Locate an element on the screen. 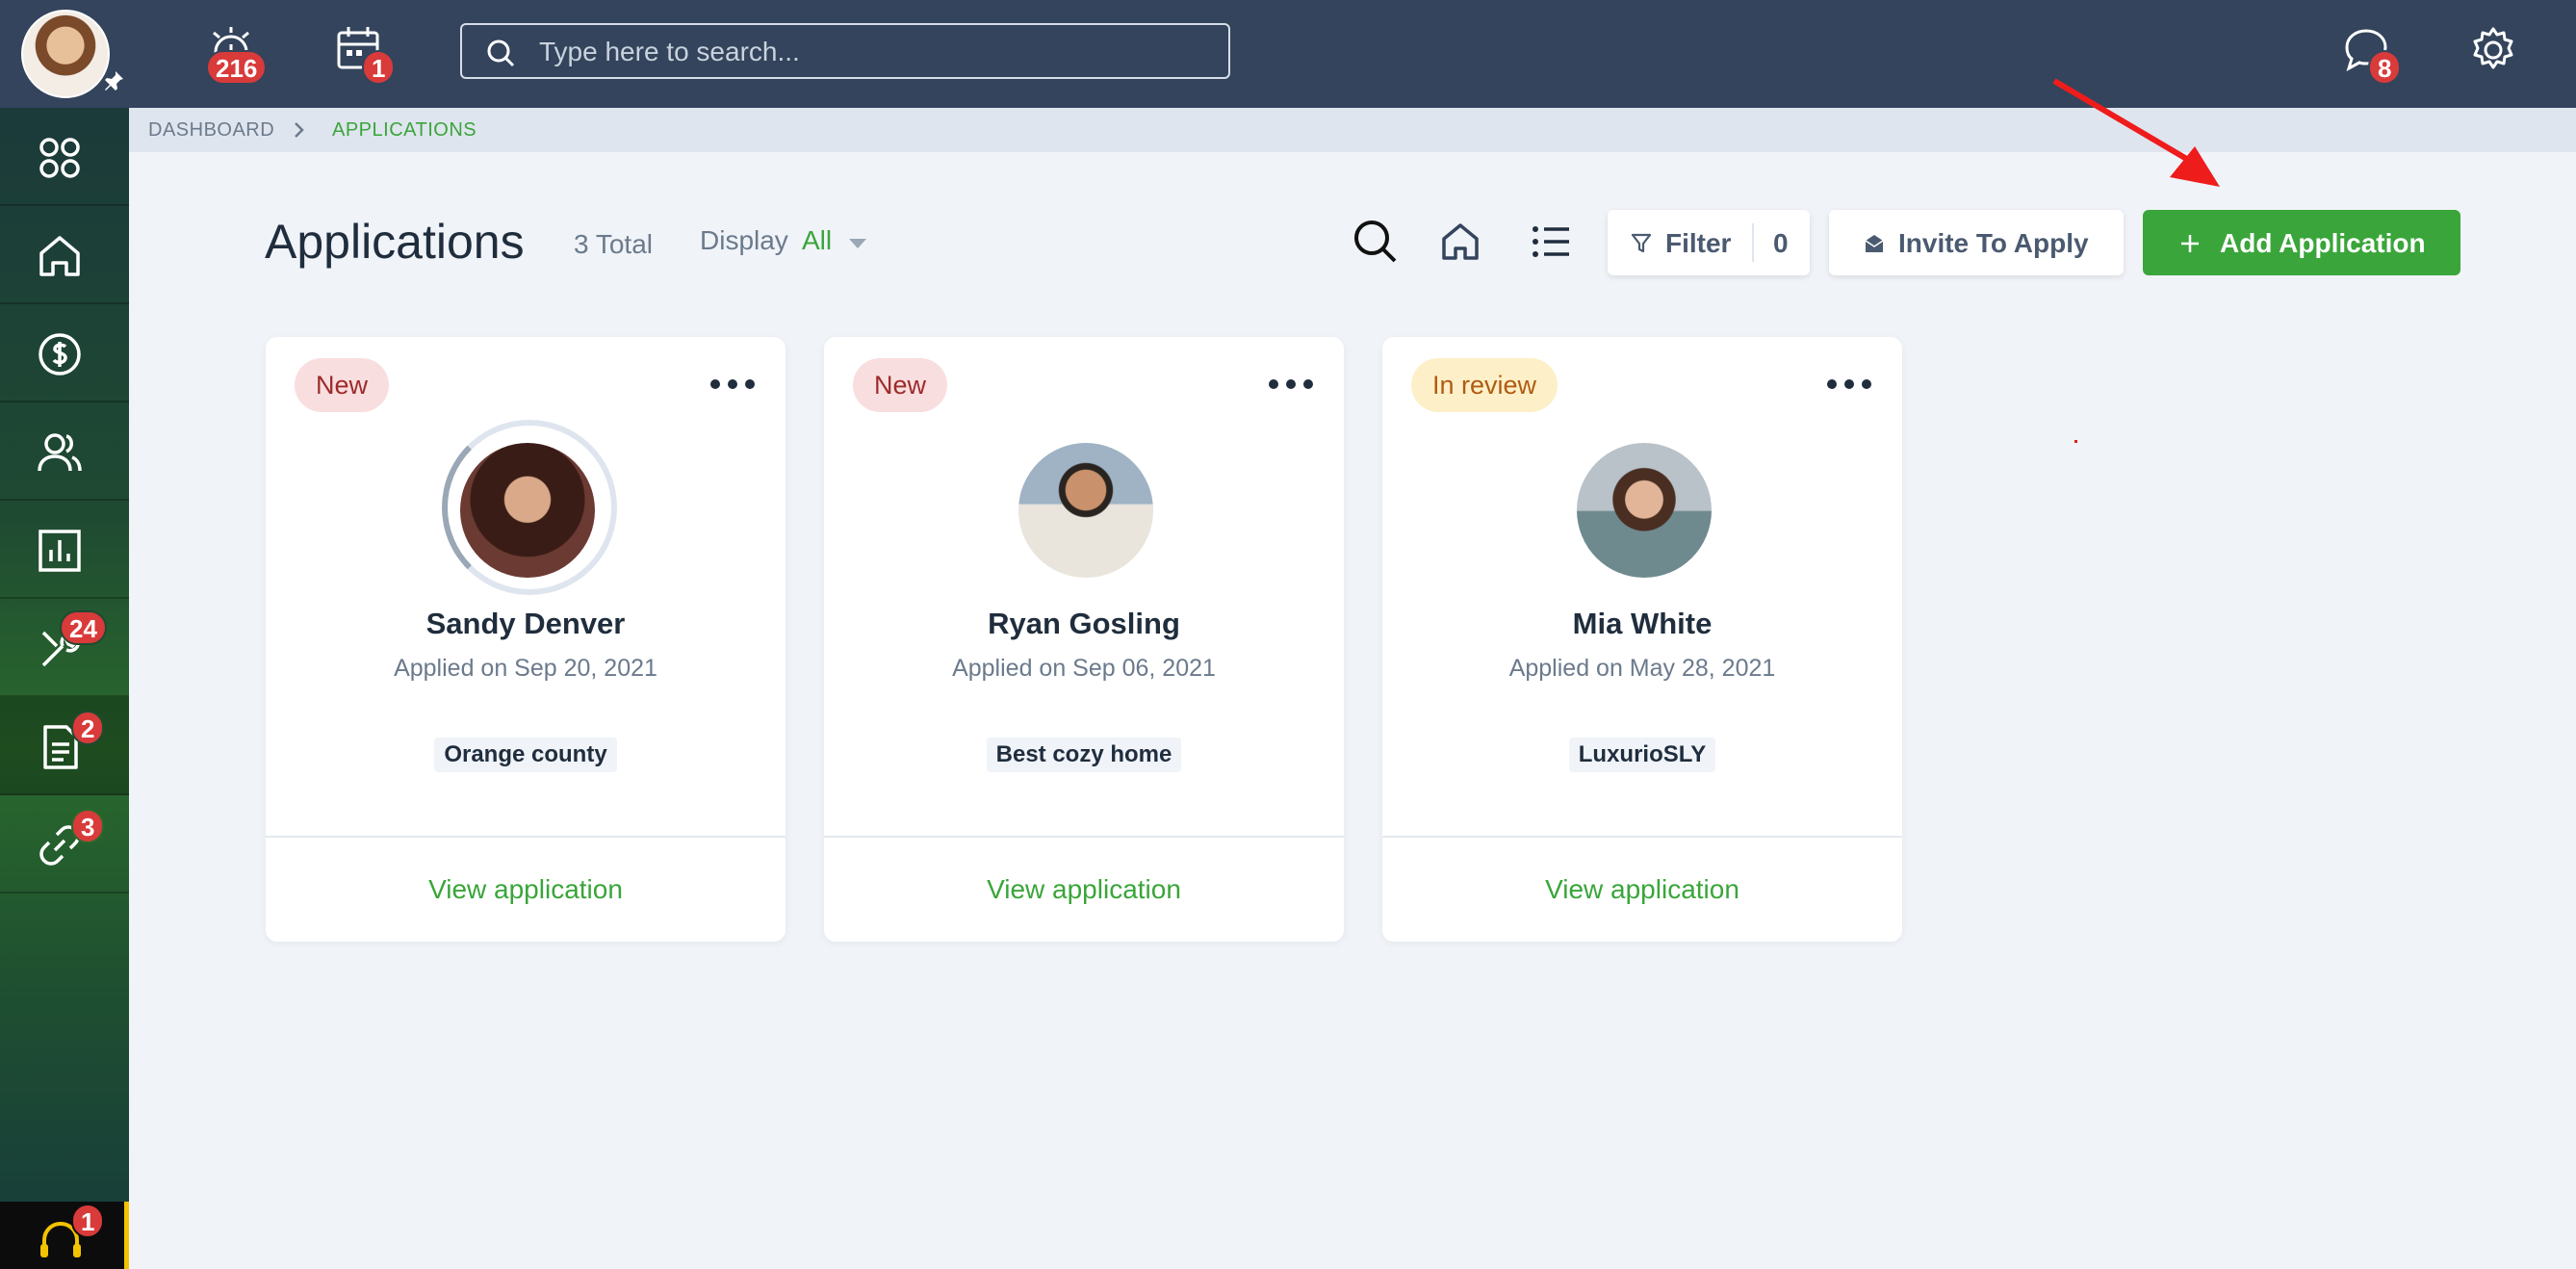 This screenshot has width=2576, height=1269. applicant-name: Sandy Denver is located at coordinates (526, 623).